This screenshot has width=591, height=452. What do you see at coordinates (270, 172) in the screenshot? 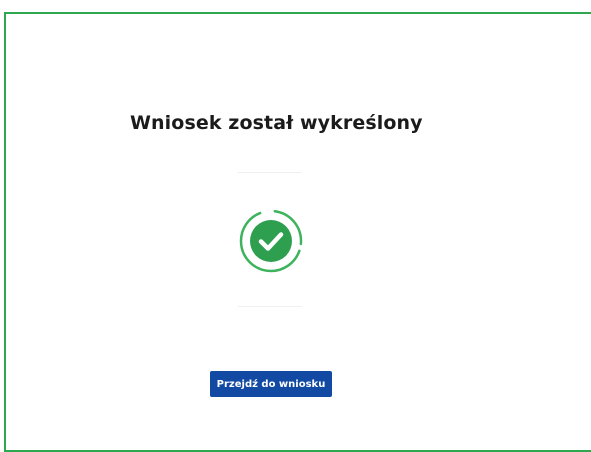
I see `divider-top` at bounding box center [270, 172].